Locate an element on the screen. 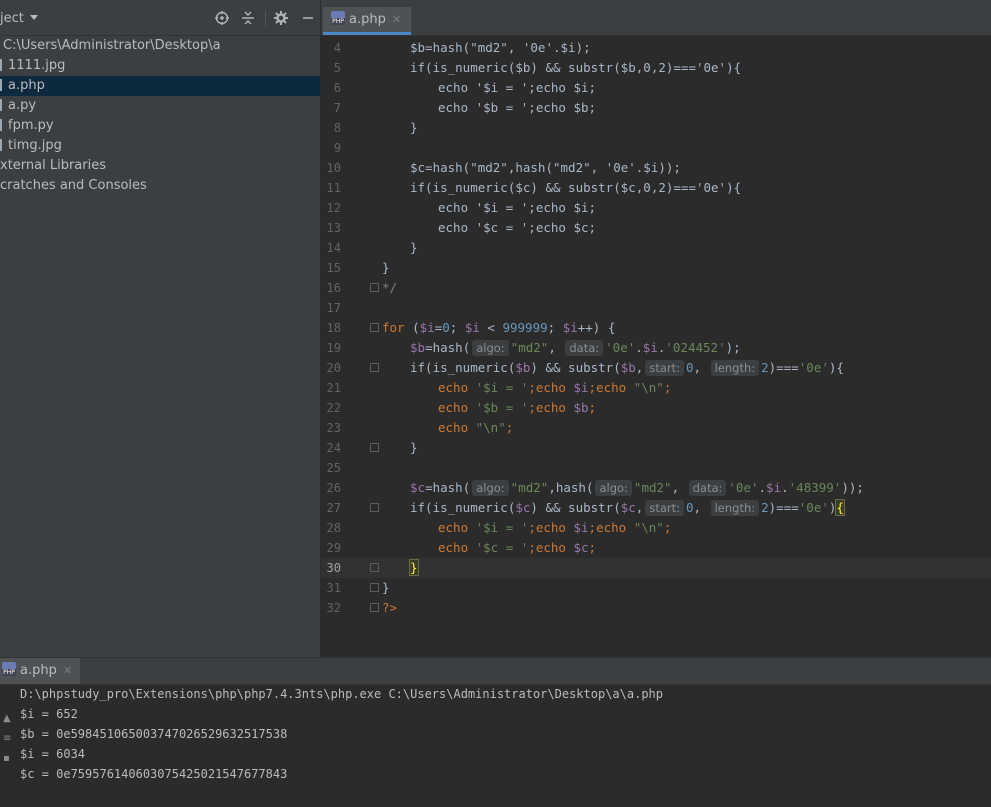 The width and height of the screenshot is (991, 807). tree-file-fpm-py: fpm.py is located at coordinates (160, 126).